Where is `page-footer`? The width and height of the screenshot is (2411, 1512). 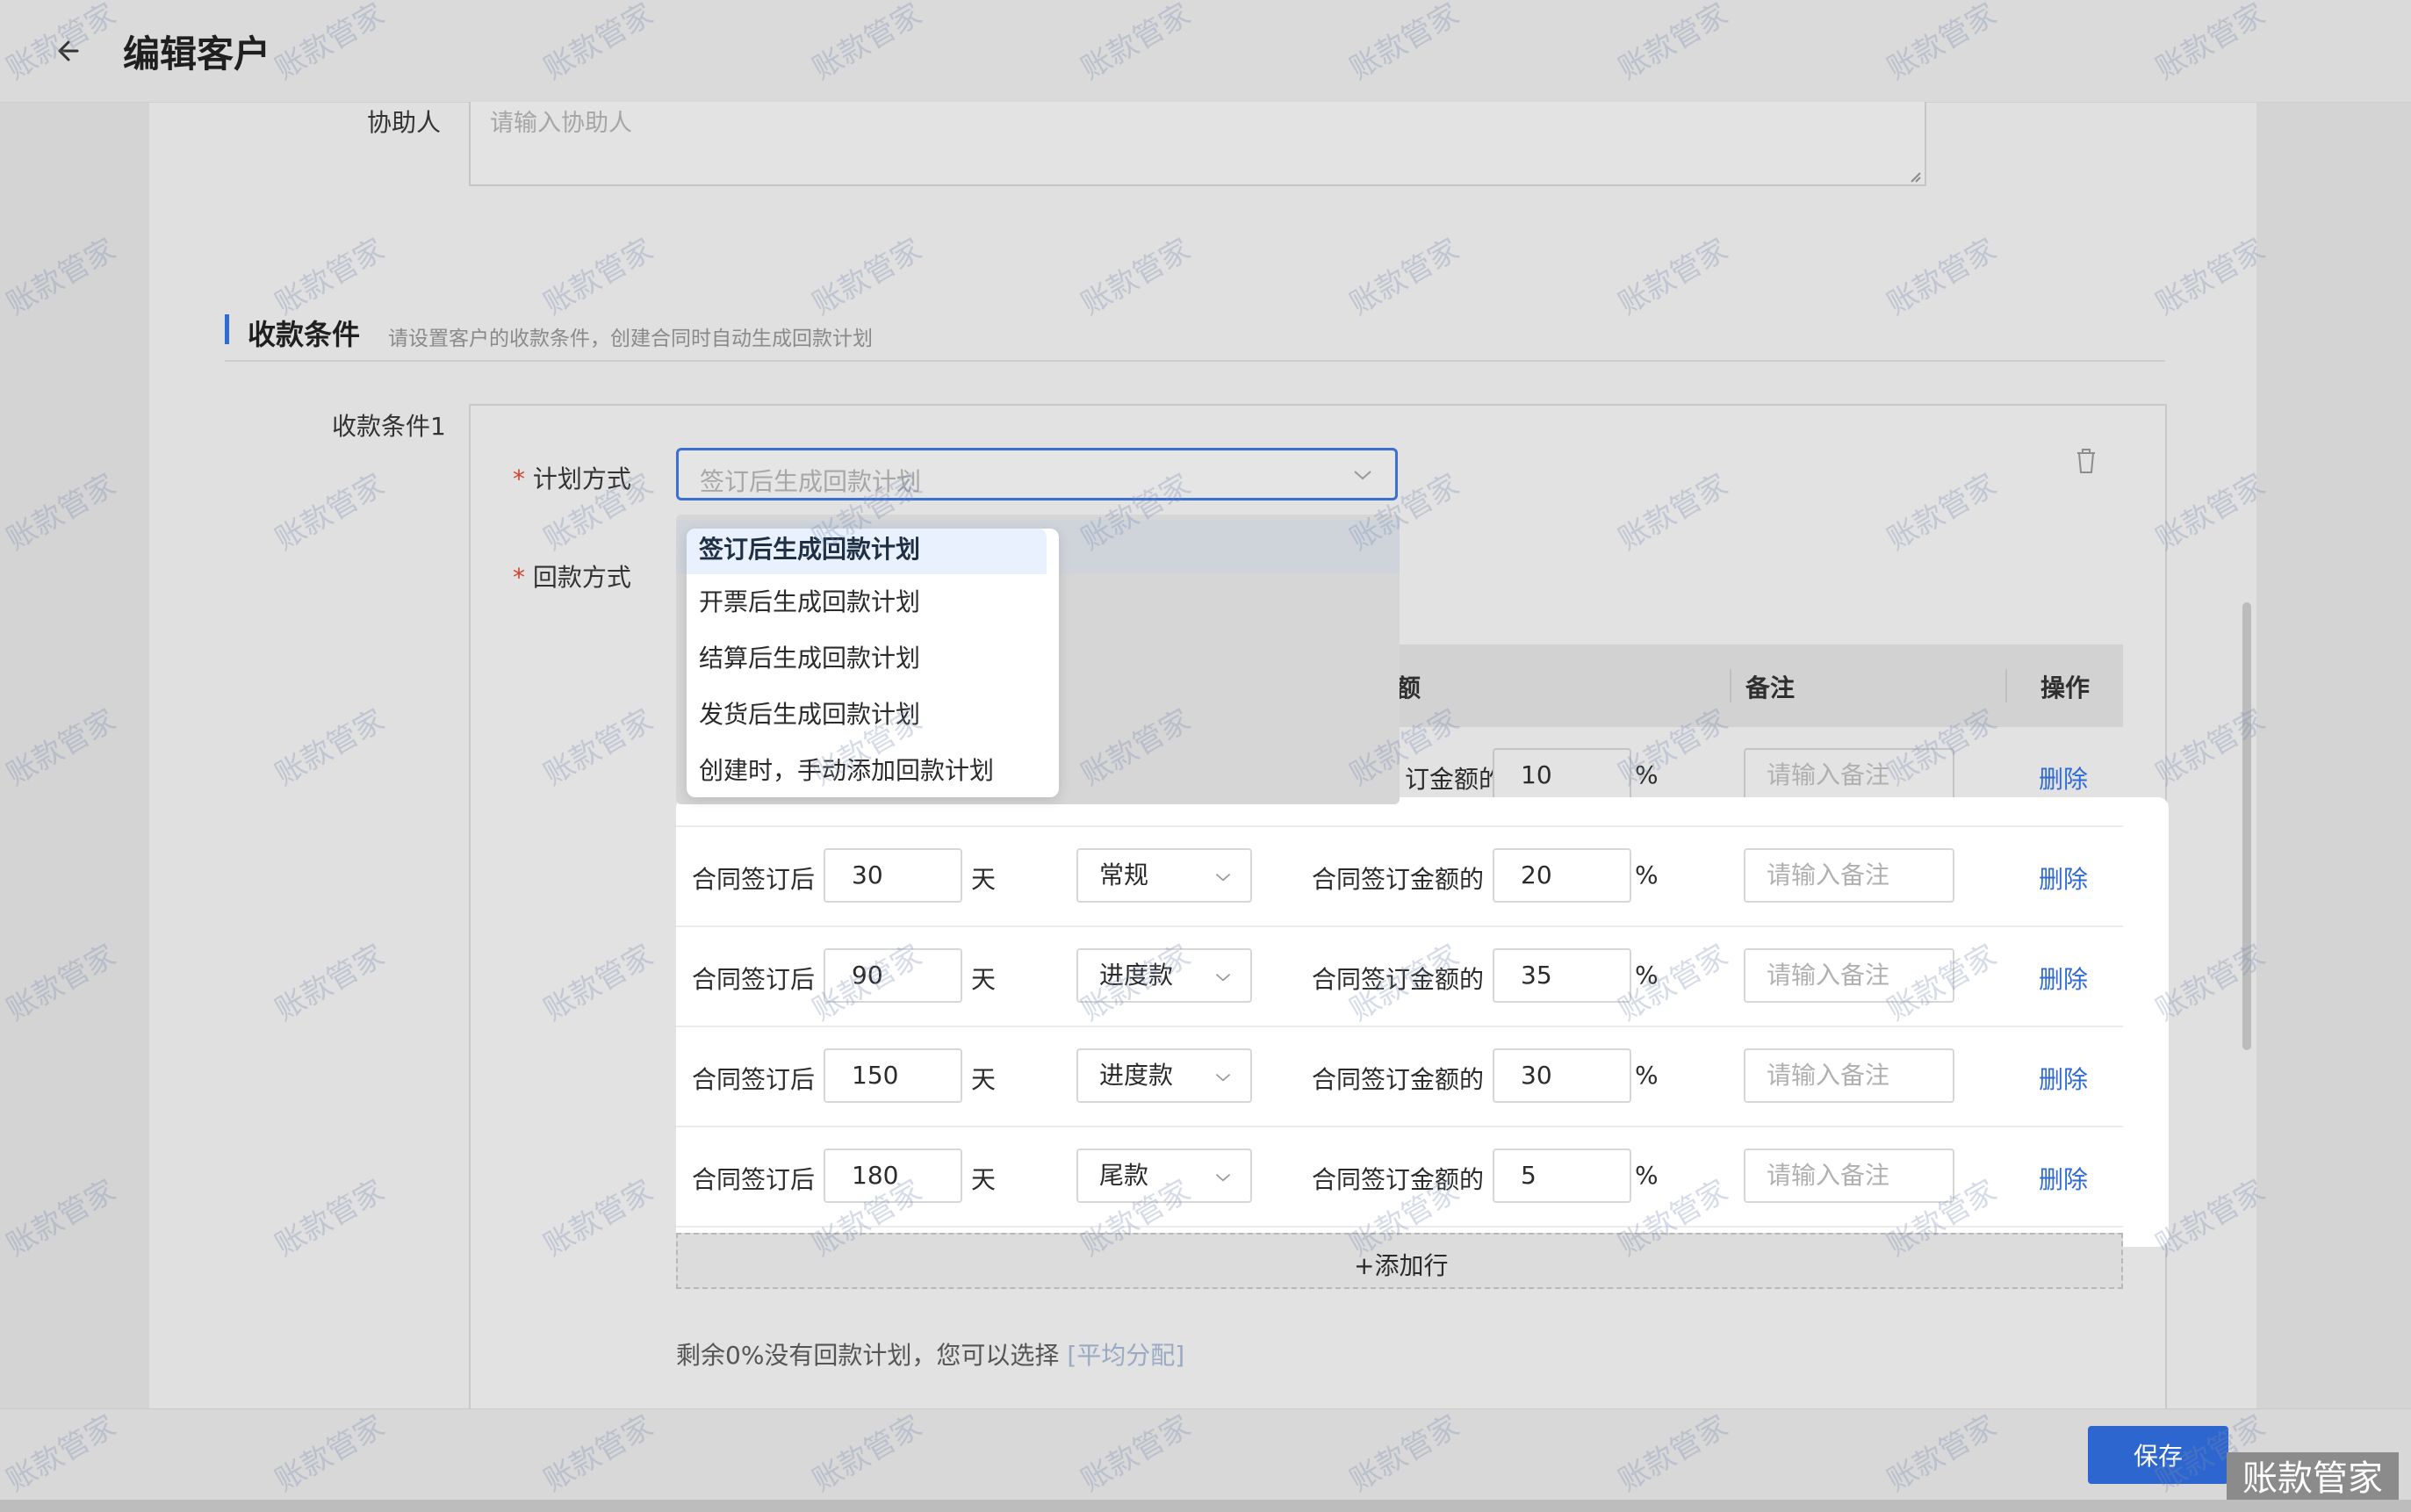 page-footer is located at coordinates (1205, 1454).